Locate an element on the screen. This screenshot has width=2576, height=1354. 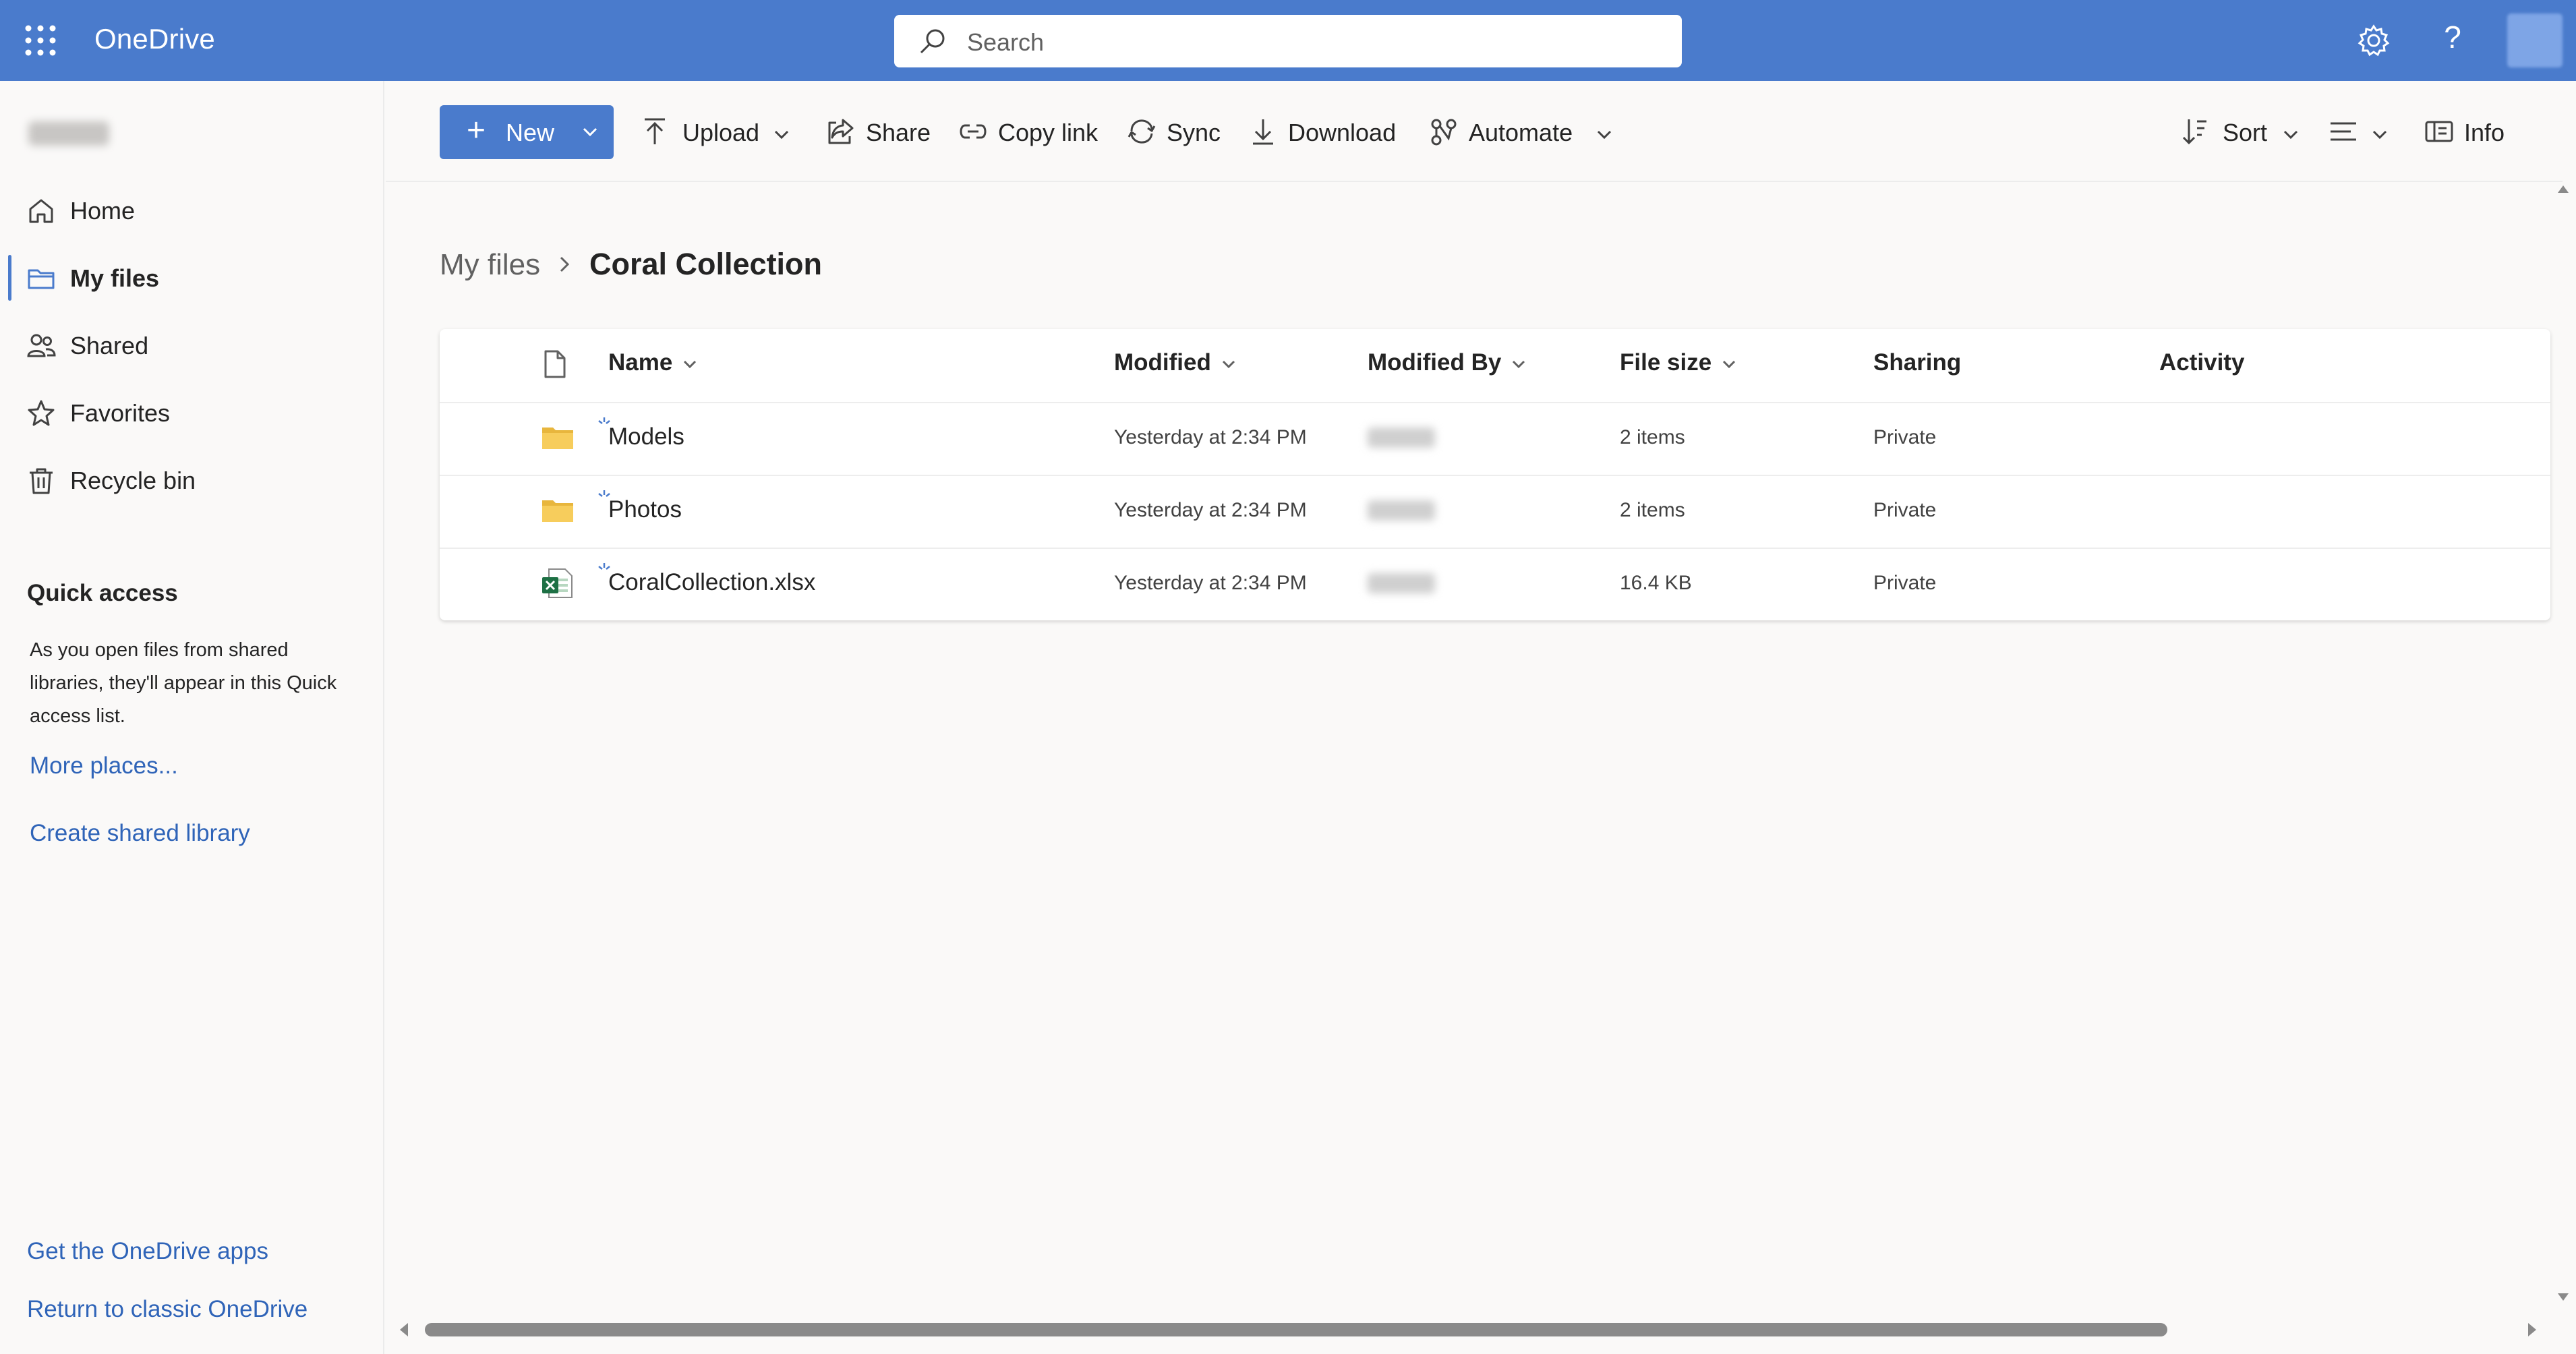
sidebar-item-label: Home is located at coordinates (103, 211).